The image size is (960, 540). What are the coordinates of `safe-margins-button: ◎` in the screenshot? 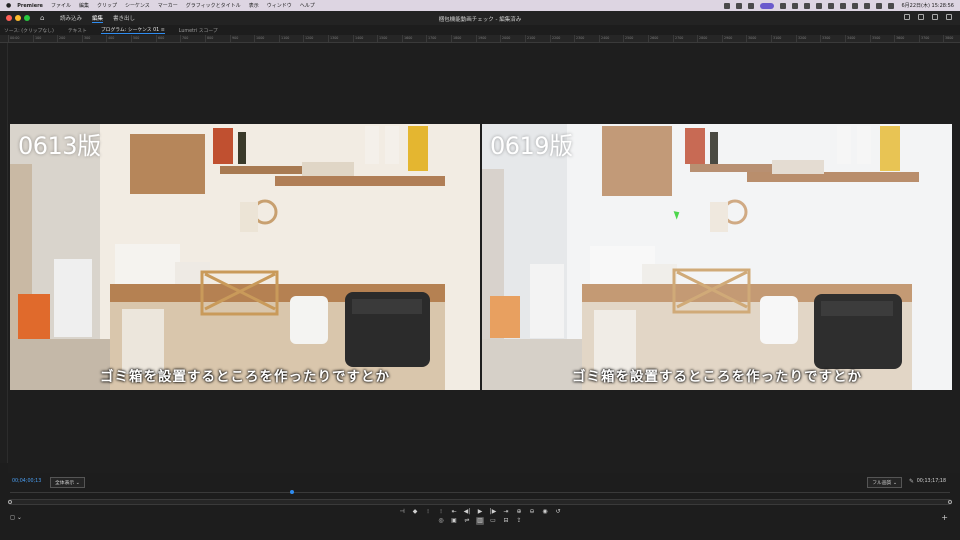 It's located at (441, 521).